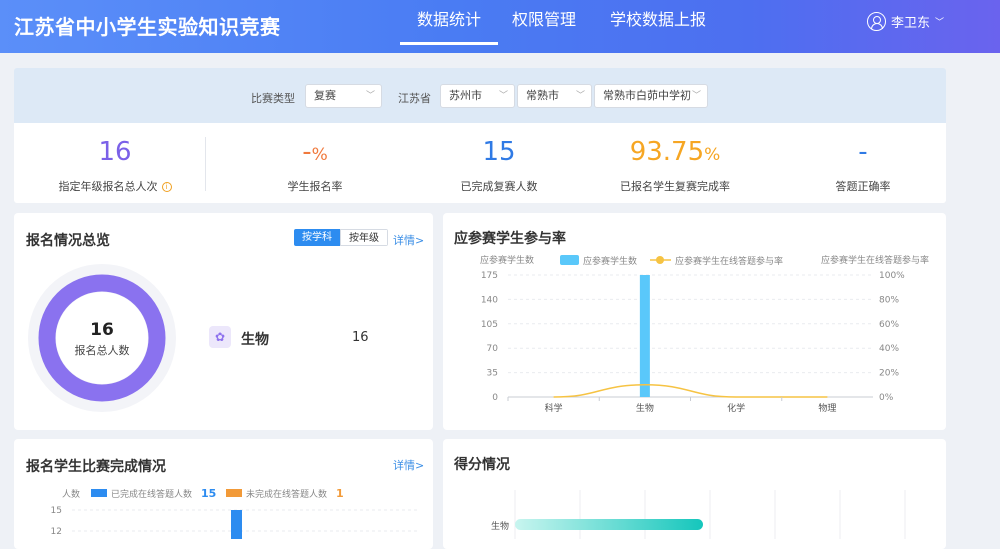  Describe the element at coordinates (315, 152) in the screenshot. I see `stat-registration-rate-value: -%` at that location.